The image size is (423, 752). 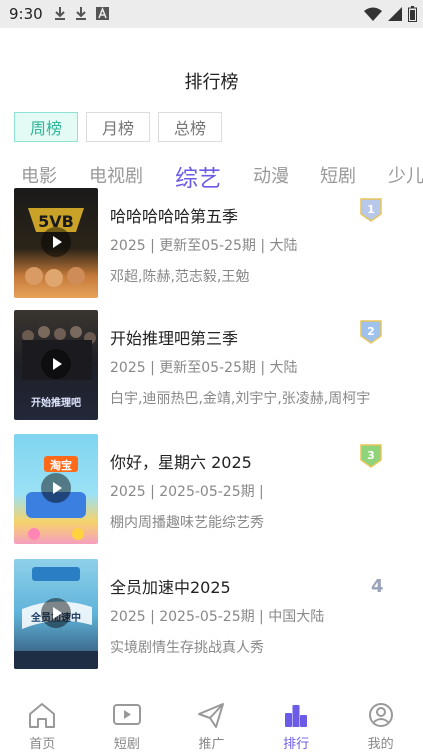 I want to click on rank-badge-icon: 2, so click(x=371, y=332).